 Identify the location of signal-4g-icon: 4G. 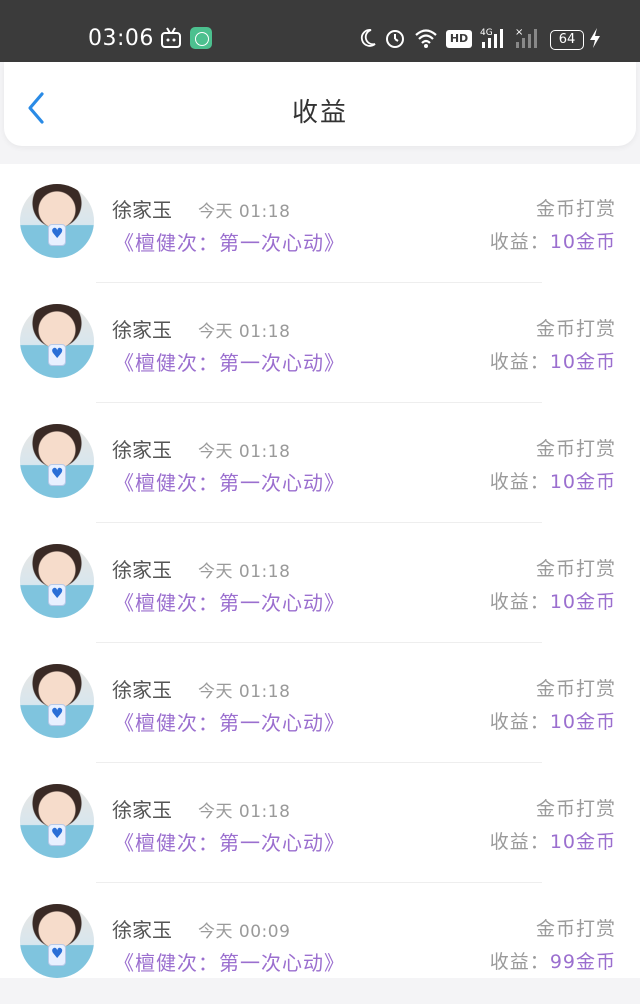
(491, 38).